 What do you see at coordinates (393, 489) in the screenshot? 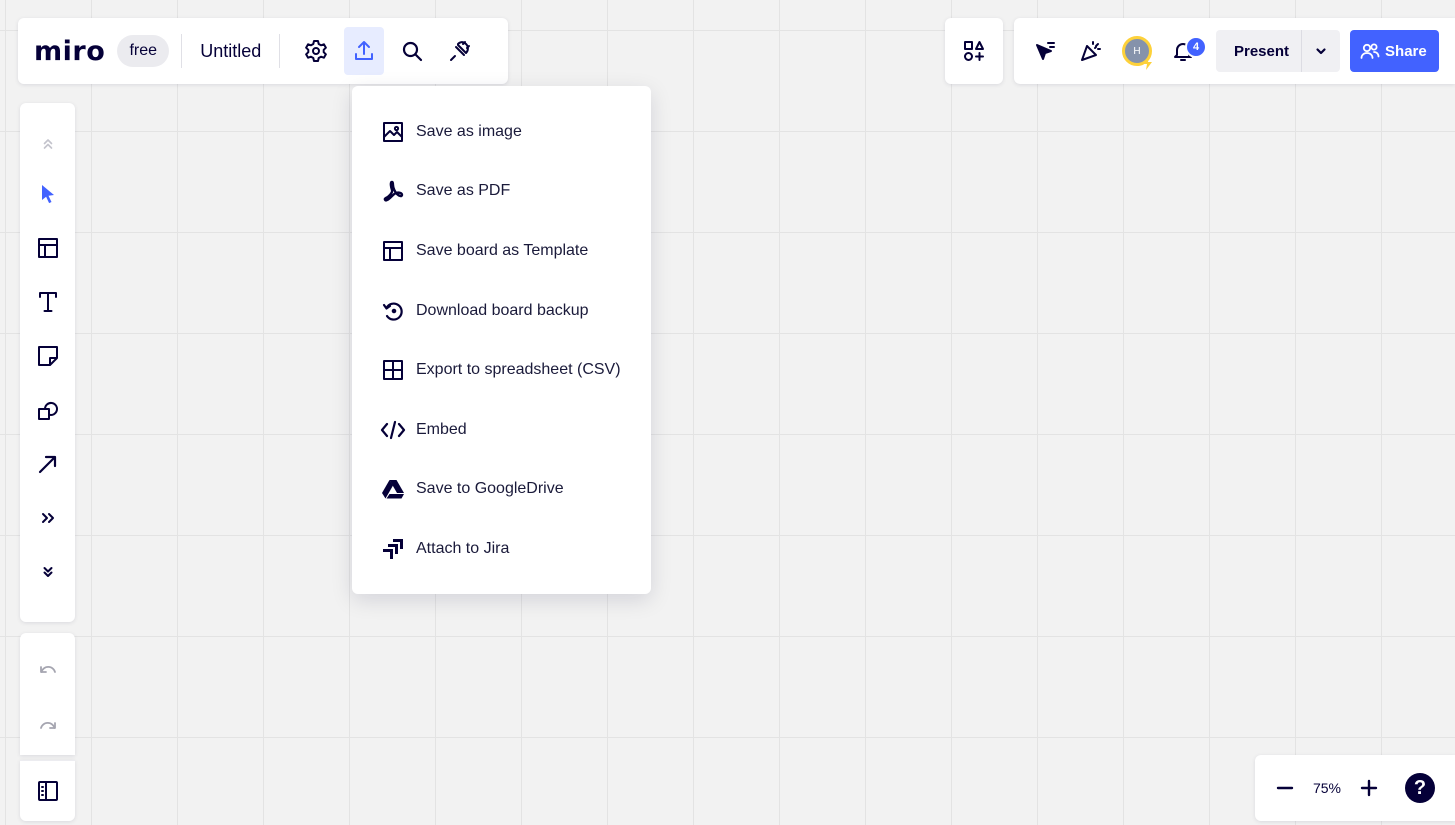
I see `google-drive-icon` at bounding box center [393, 489].